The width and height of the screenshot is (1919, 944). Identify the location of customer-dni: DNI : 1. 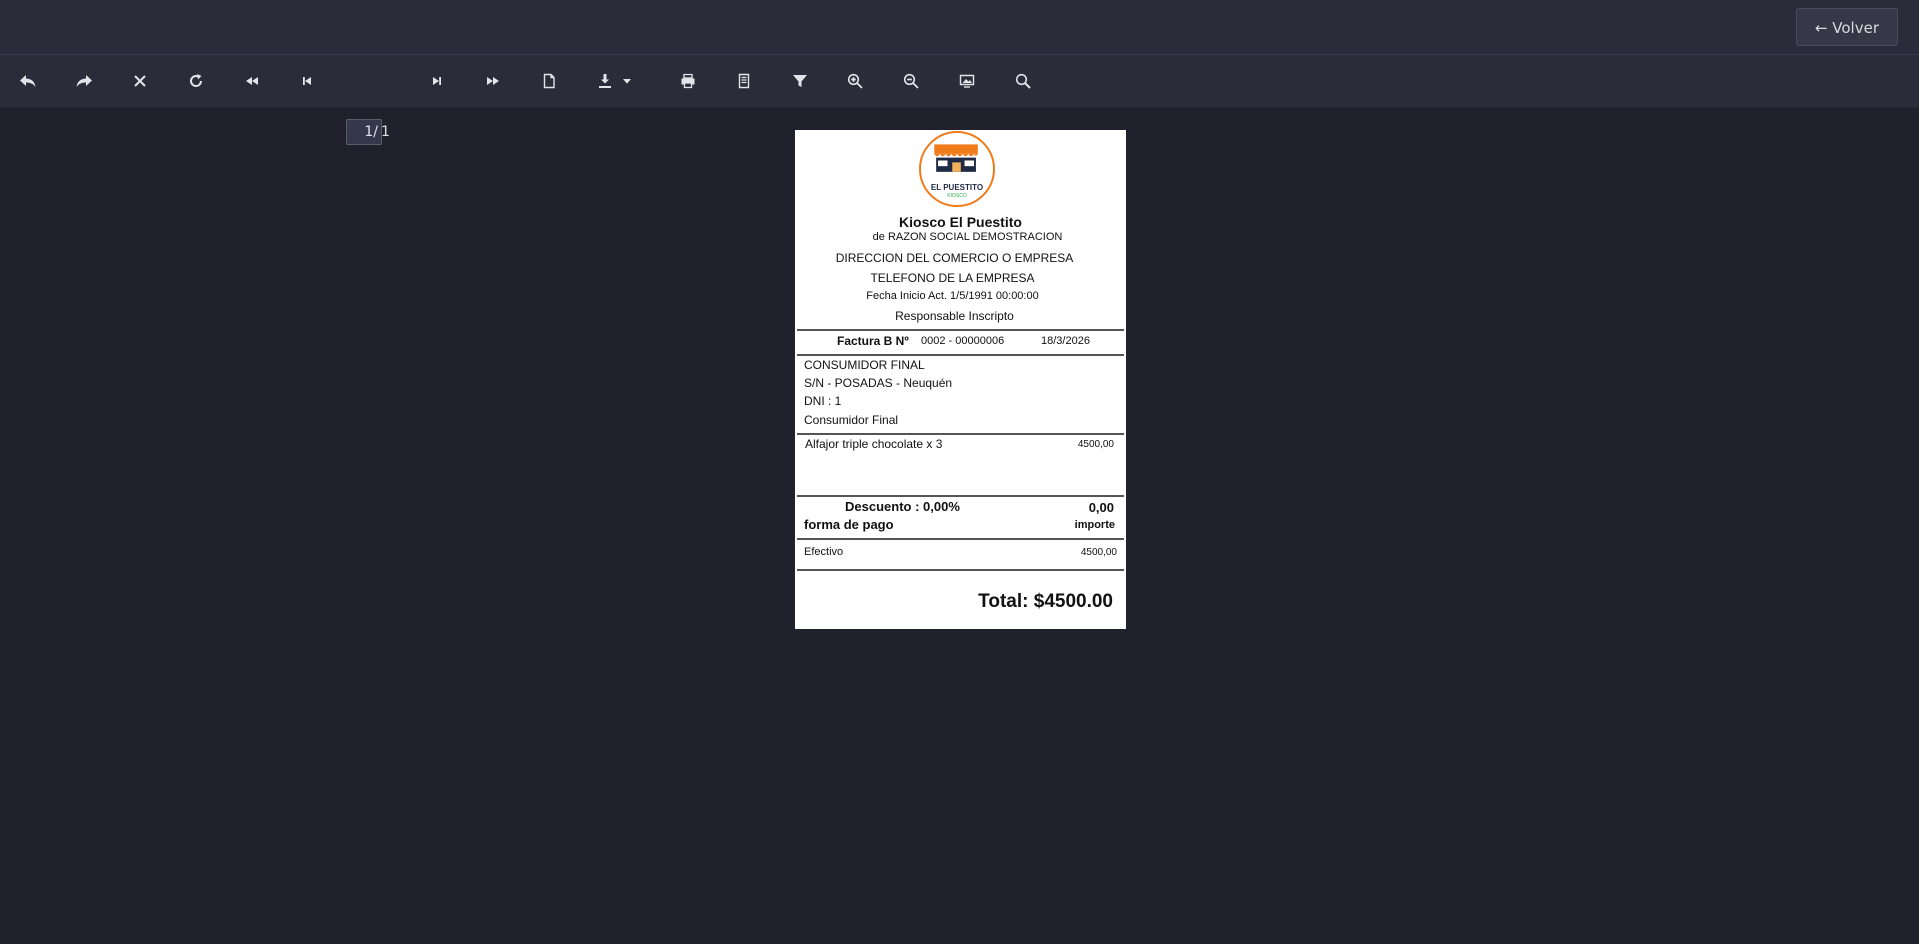
(823, 401).